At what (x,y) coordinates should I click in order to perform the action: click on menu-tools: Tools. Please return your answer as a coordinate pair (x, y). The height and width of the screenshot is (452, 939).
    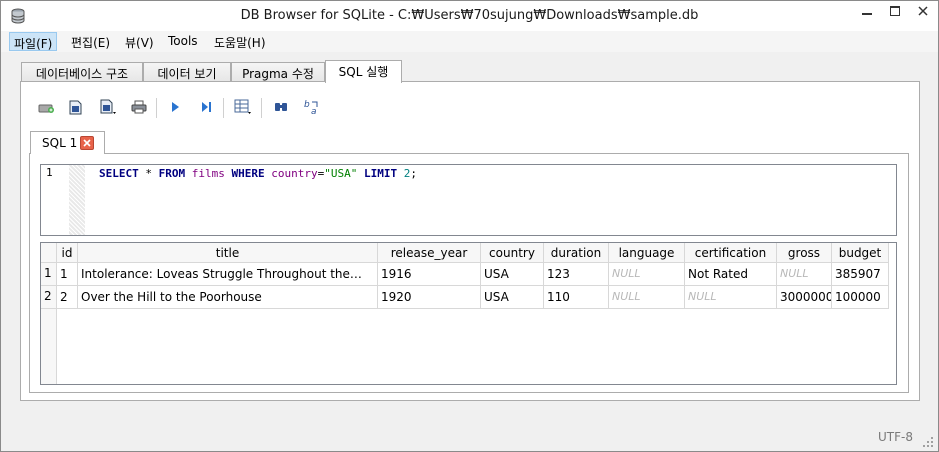
    Looking at the image, I should click on (183, 41).